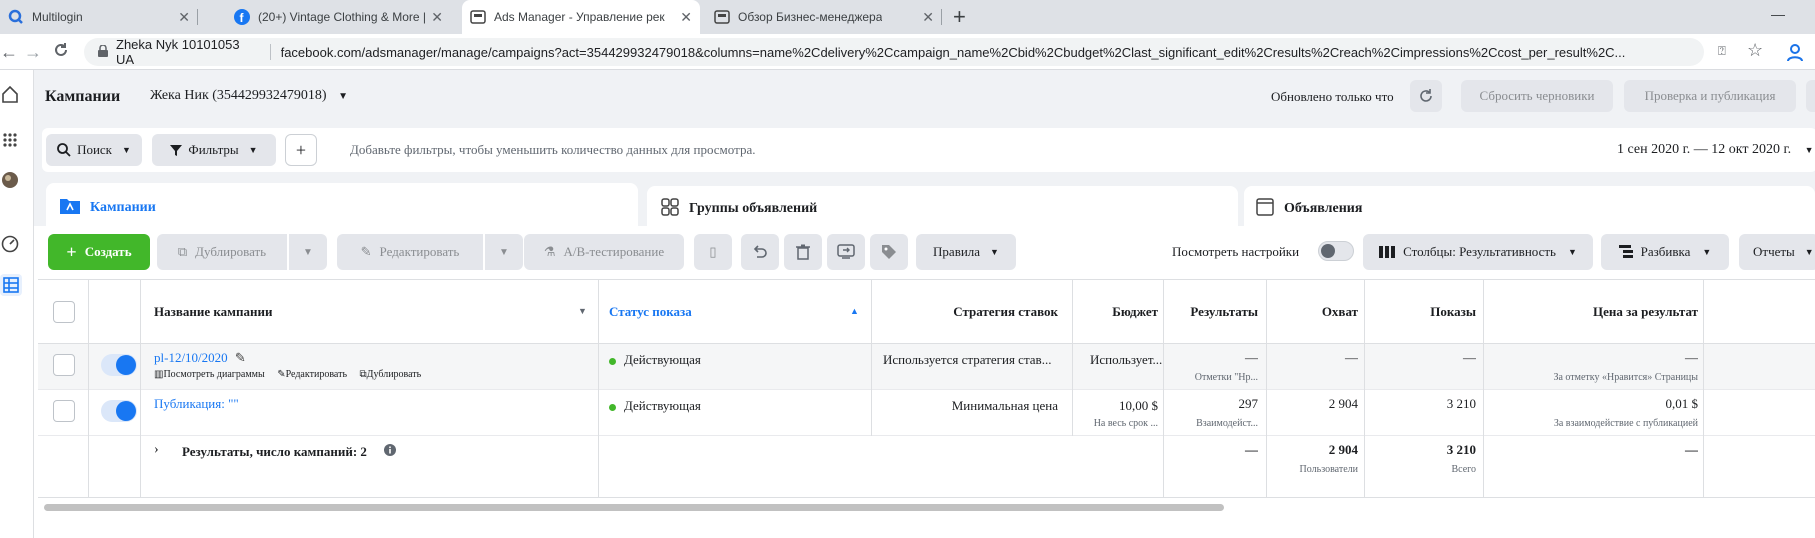 The image size is (1815, 538). Describe the element at coordinates (94, 150) in the screenshot. I see `search-button: Поиск ▼` at that location.